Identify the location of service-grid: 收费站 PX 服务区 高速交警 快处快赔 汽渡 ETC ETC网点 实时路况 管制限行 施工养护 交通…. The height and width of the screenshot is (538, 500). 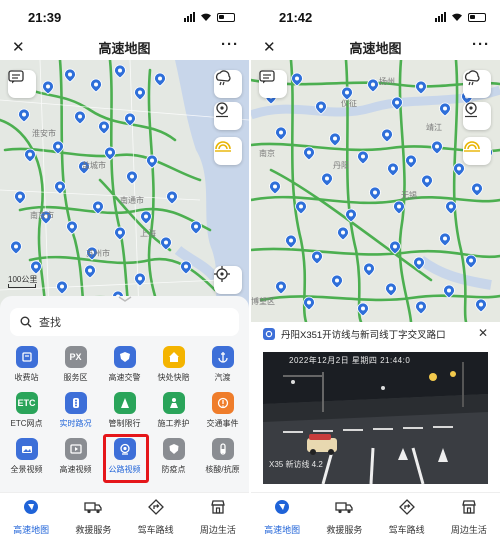
(124, 414).